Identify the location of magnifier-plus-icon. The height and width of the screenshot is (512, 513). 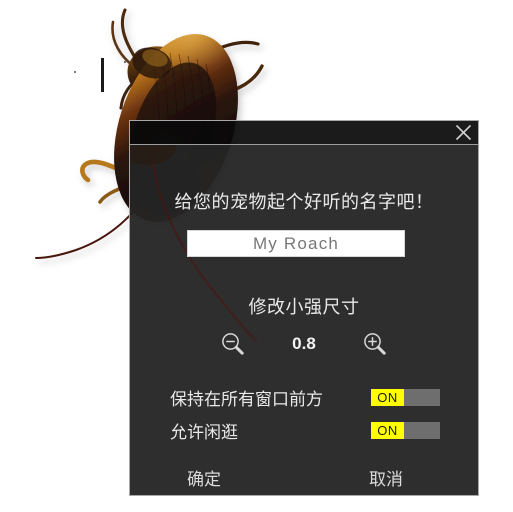
(375, 344).